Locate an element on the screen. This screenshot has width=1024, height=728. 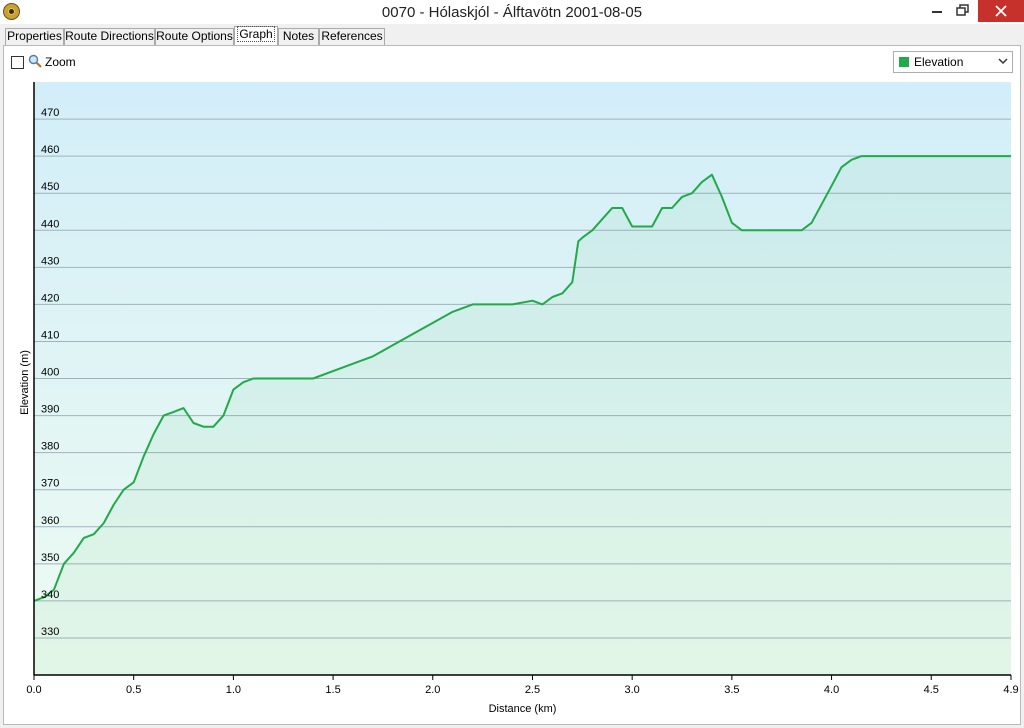
x-tick-label: 4.5 is located at coordinates (931, 690).